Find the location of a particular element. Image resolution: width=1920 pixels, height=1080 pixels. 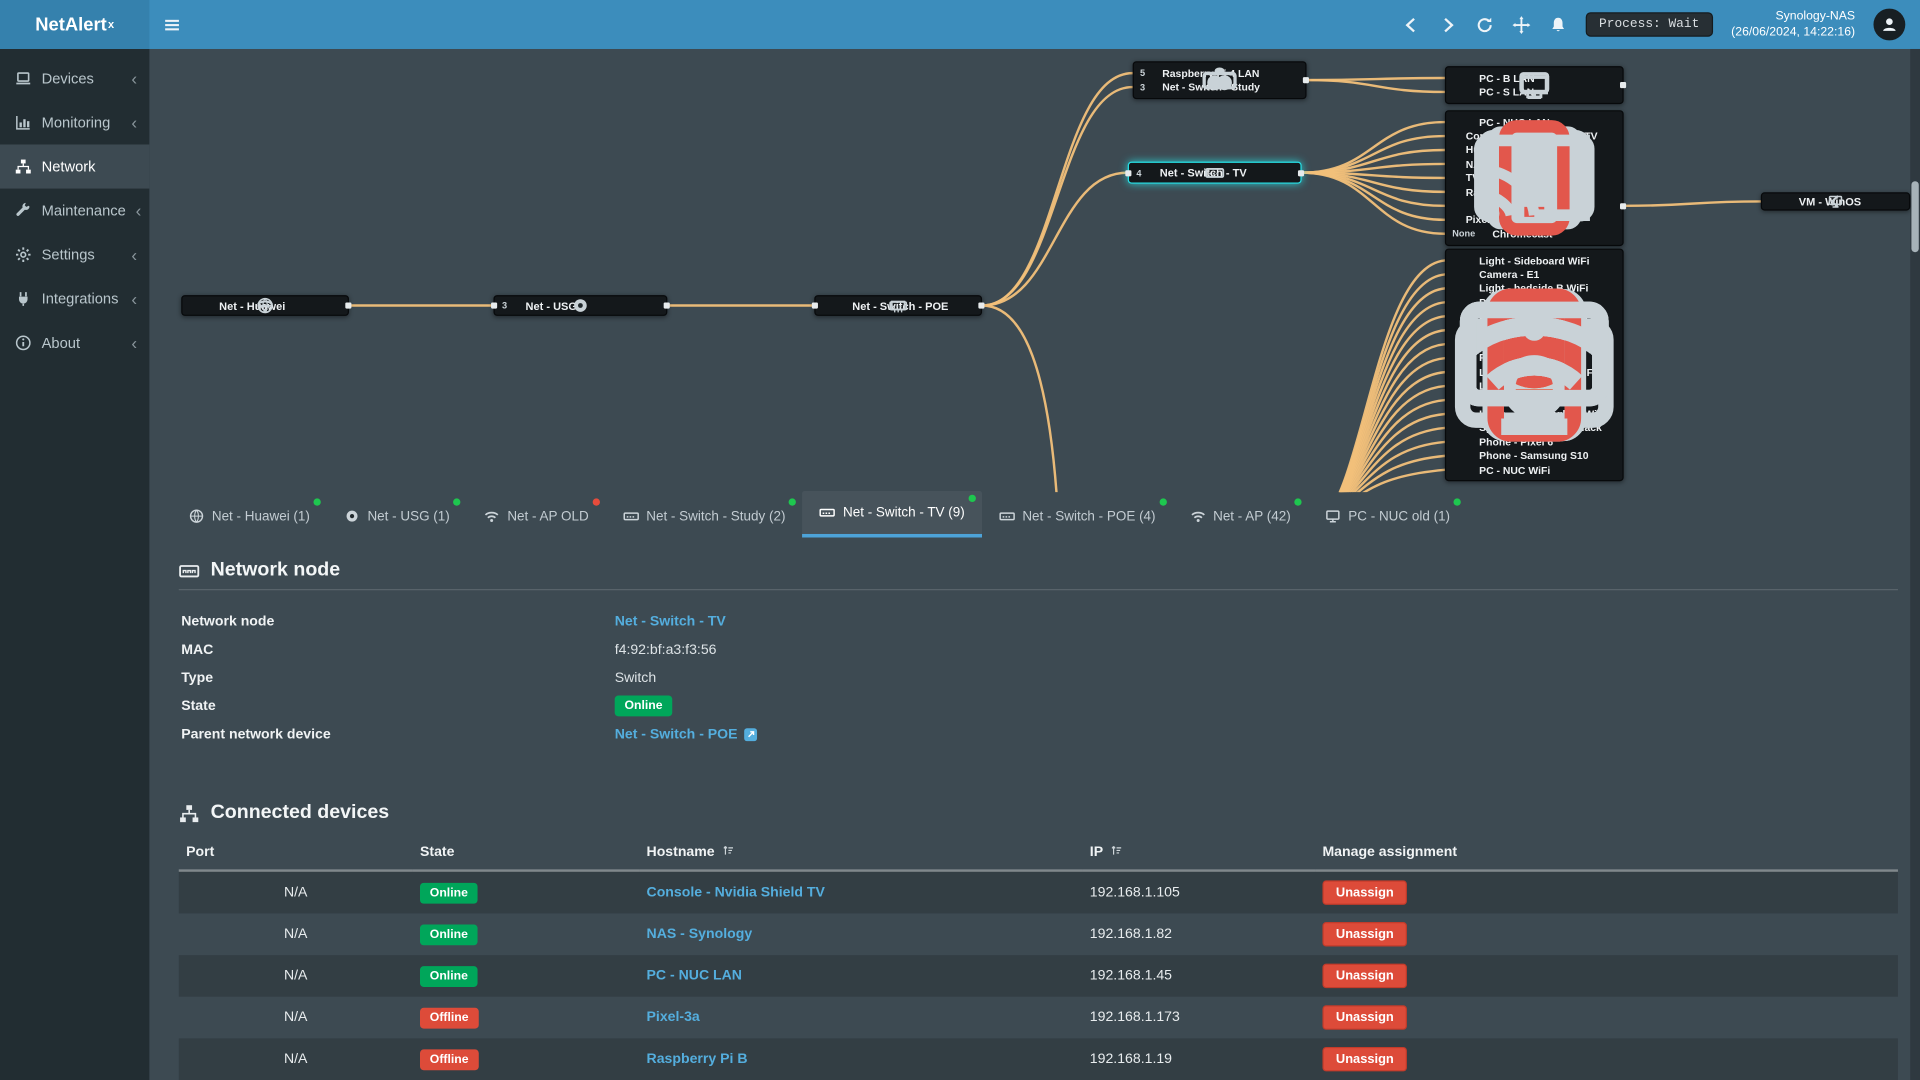

pc-icon is located at coordinates (1534, 388).